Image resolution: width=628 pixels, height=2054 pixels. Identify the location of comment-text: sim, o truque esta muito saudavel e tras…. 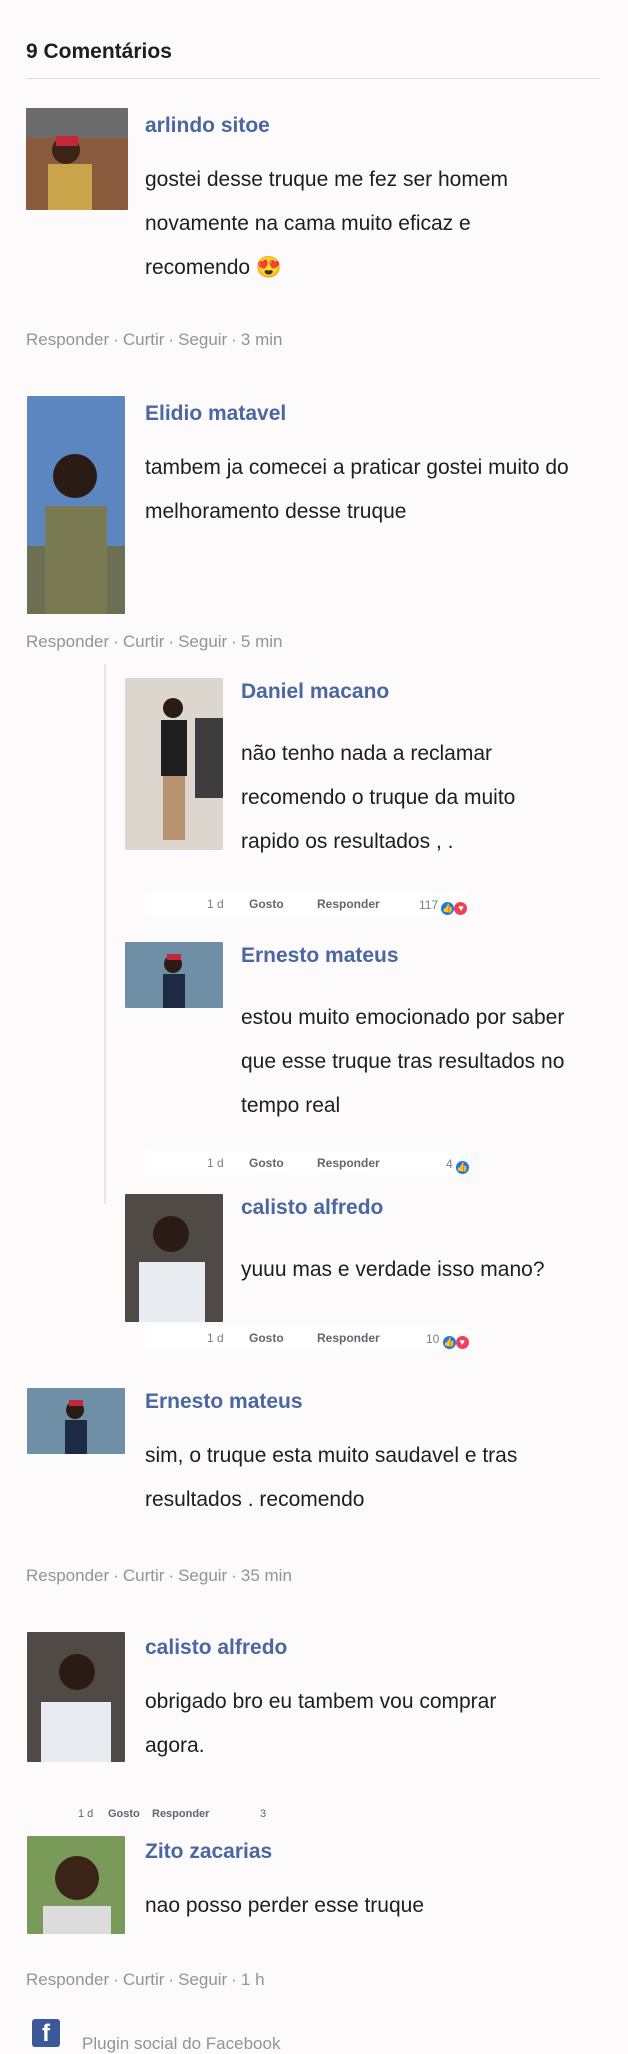
(331, 1478).